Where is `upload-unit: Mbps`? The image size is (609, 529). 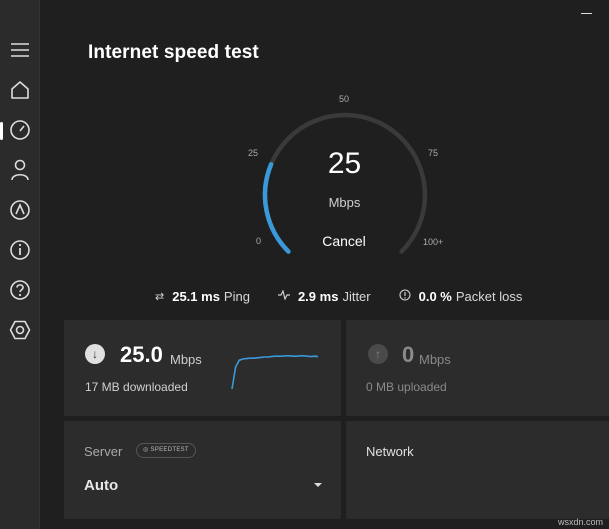 upload-unit: Mbps is located at coordinates (435, 359).